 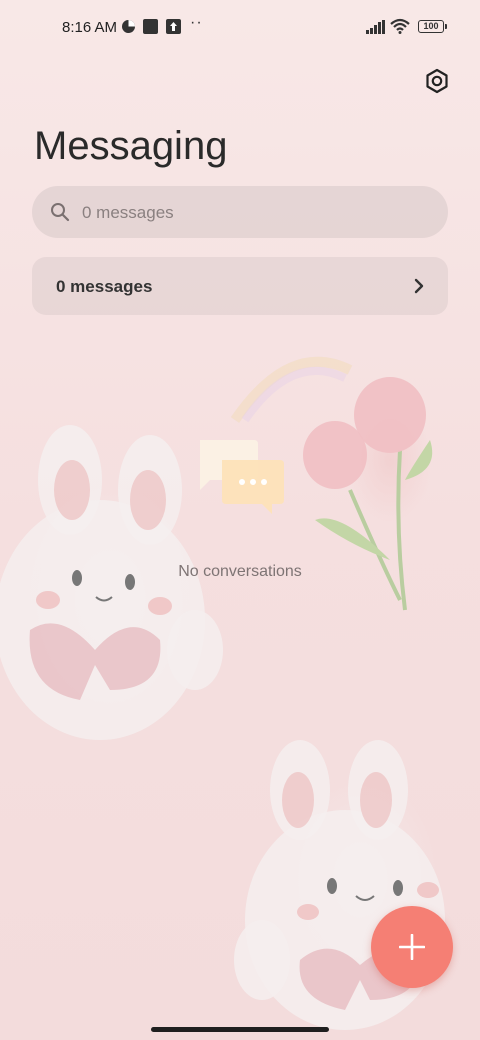 I want to click on data-saver-icon, so click(x=128, y=29).